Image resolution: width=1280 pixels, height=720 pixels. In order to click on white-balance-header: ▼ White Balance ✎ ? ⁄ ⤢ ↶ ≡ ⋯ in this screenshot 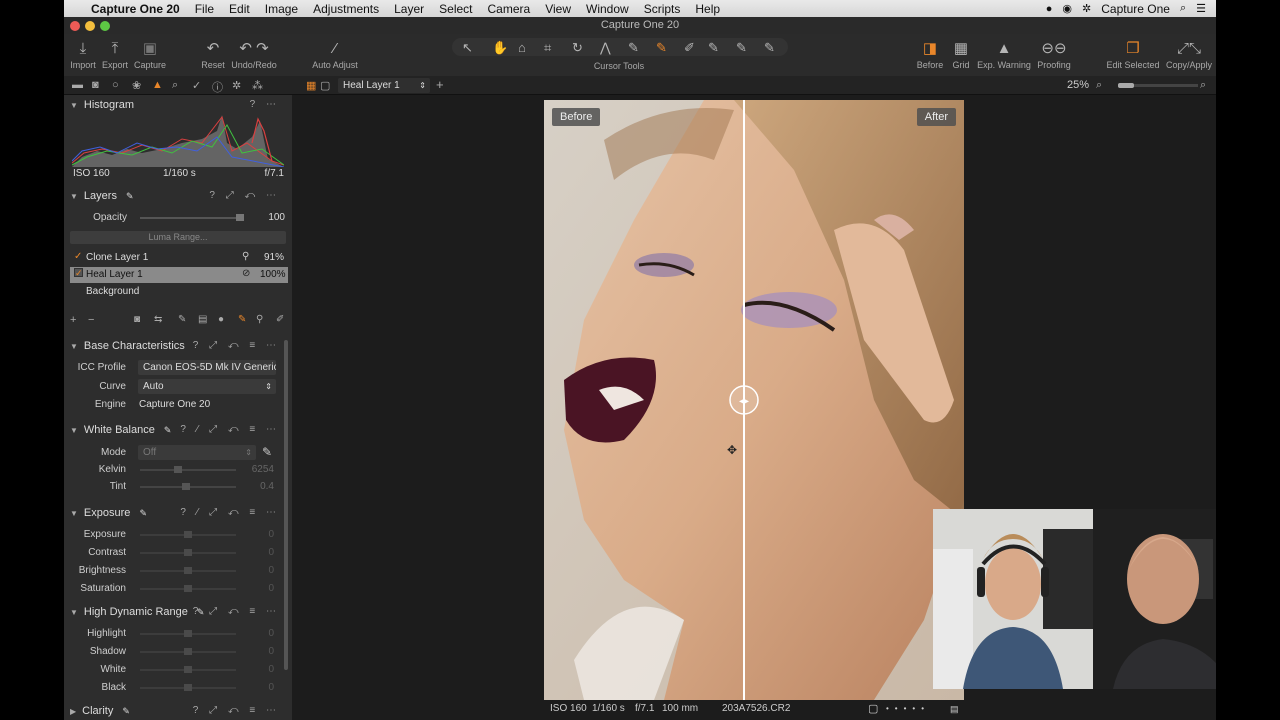, I will do `click(174, 430)`.